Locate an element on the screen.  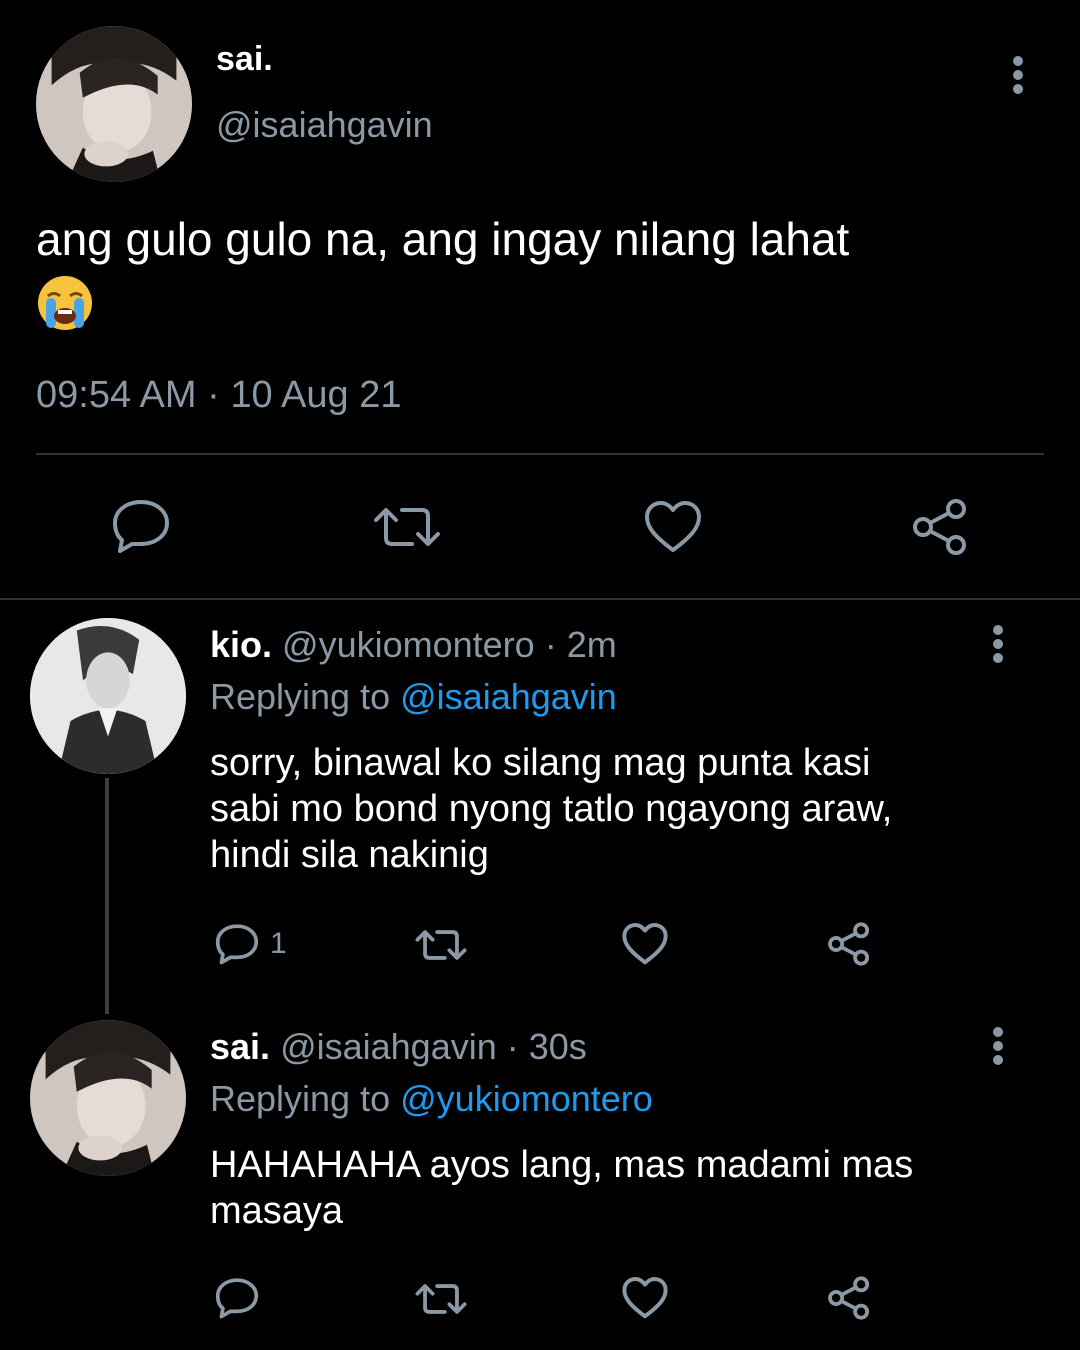
reply-count: 1 is located at coordinates (278, 943).